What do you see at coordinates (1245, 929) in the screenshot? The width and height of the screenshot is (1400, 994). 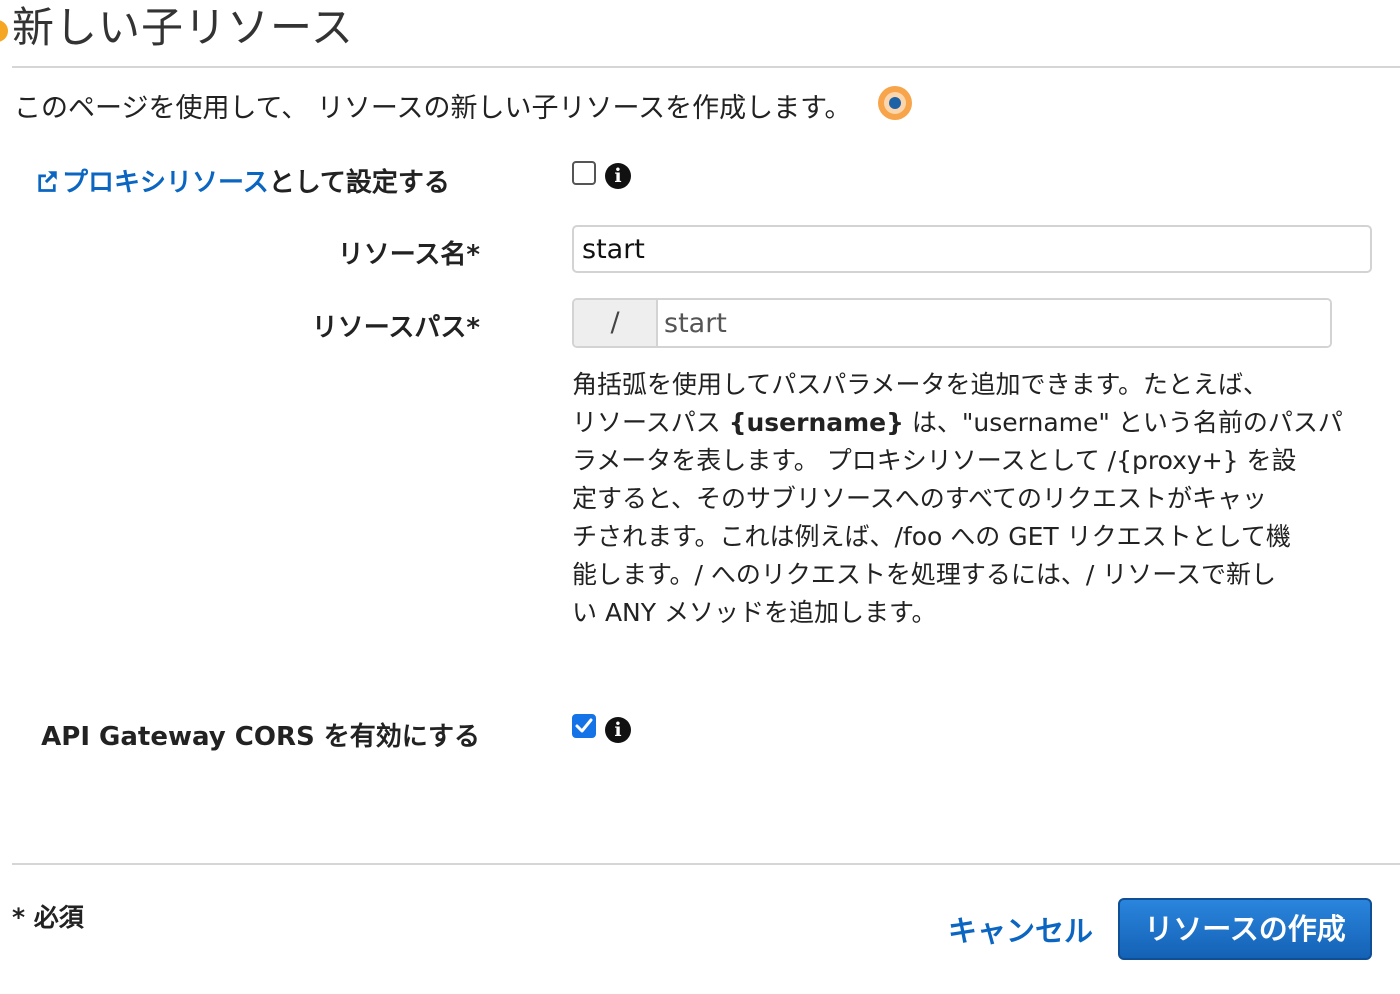 I see `create-resource-button: リソースの作成` at bounding box center [1245, 929].